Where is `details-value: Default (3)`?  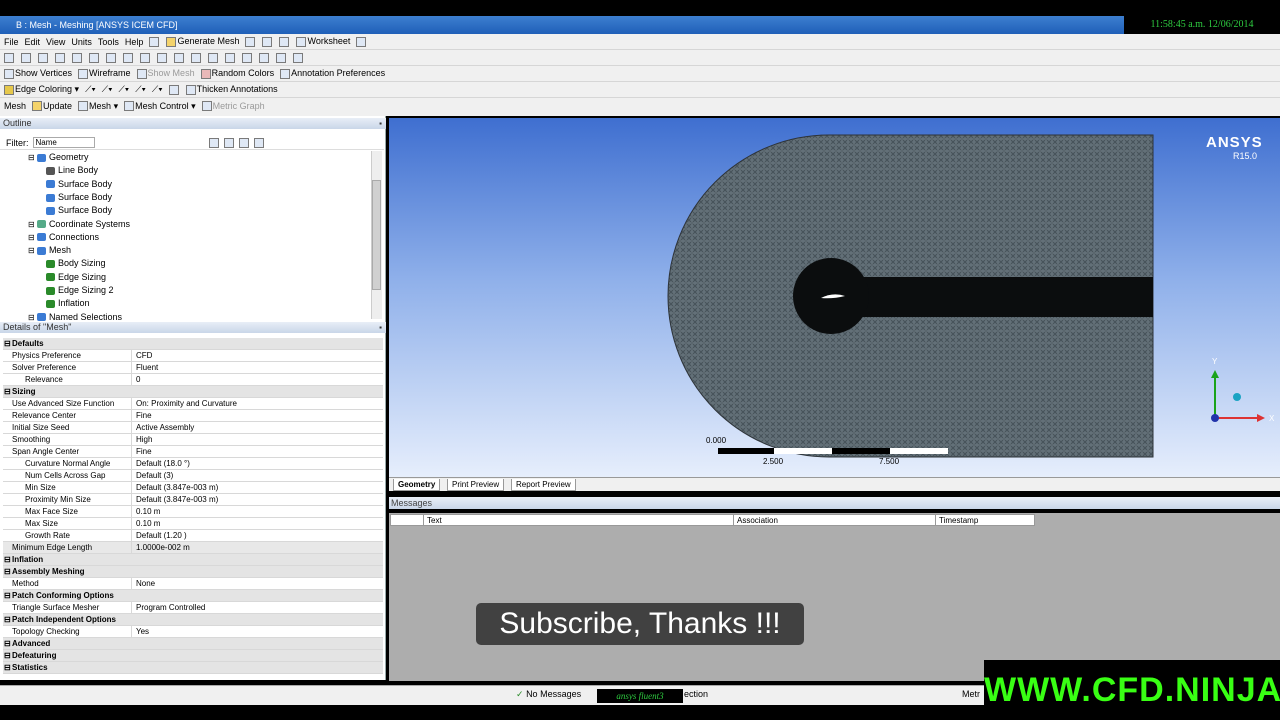
details-value: Default (3) is located at coordinates (257, 476).